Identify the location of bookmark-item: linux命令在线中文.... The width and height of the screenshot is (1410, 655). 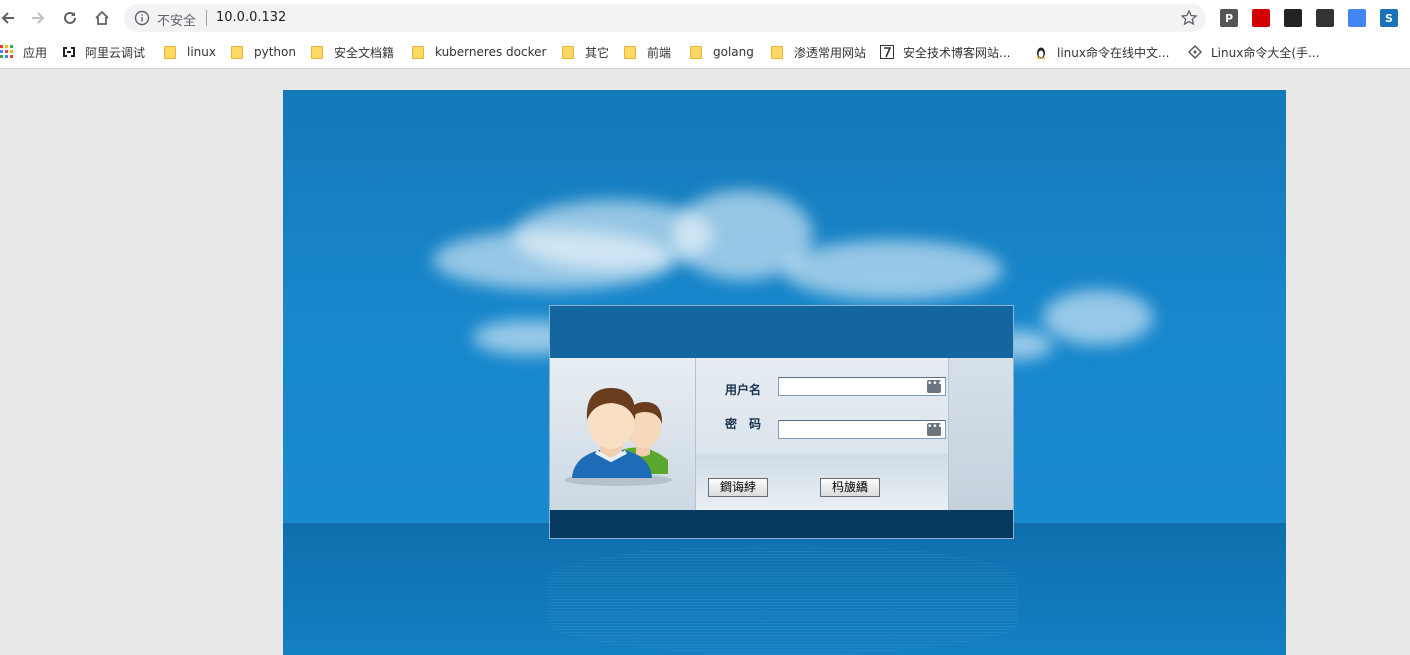
(1101, 52).